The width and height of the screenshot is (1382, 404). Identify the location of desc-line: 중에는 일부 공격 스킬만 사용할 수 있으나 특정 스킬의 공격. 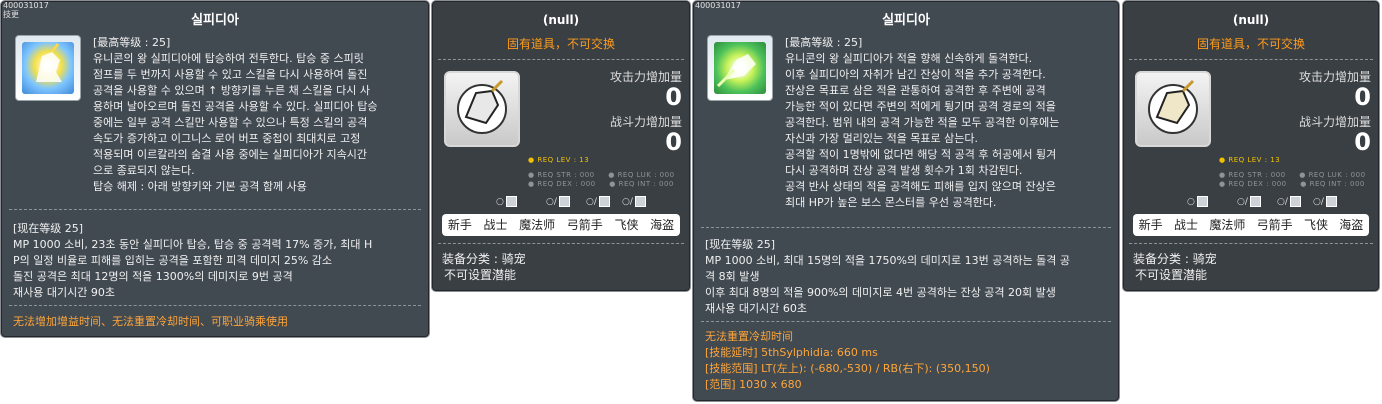
(230, 122).